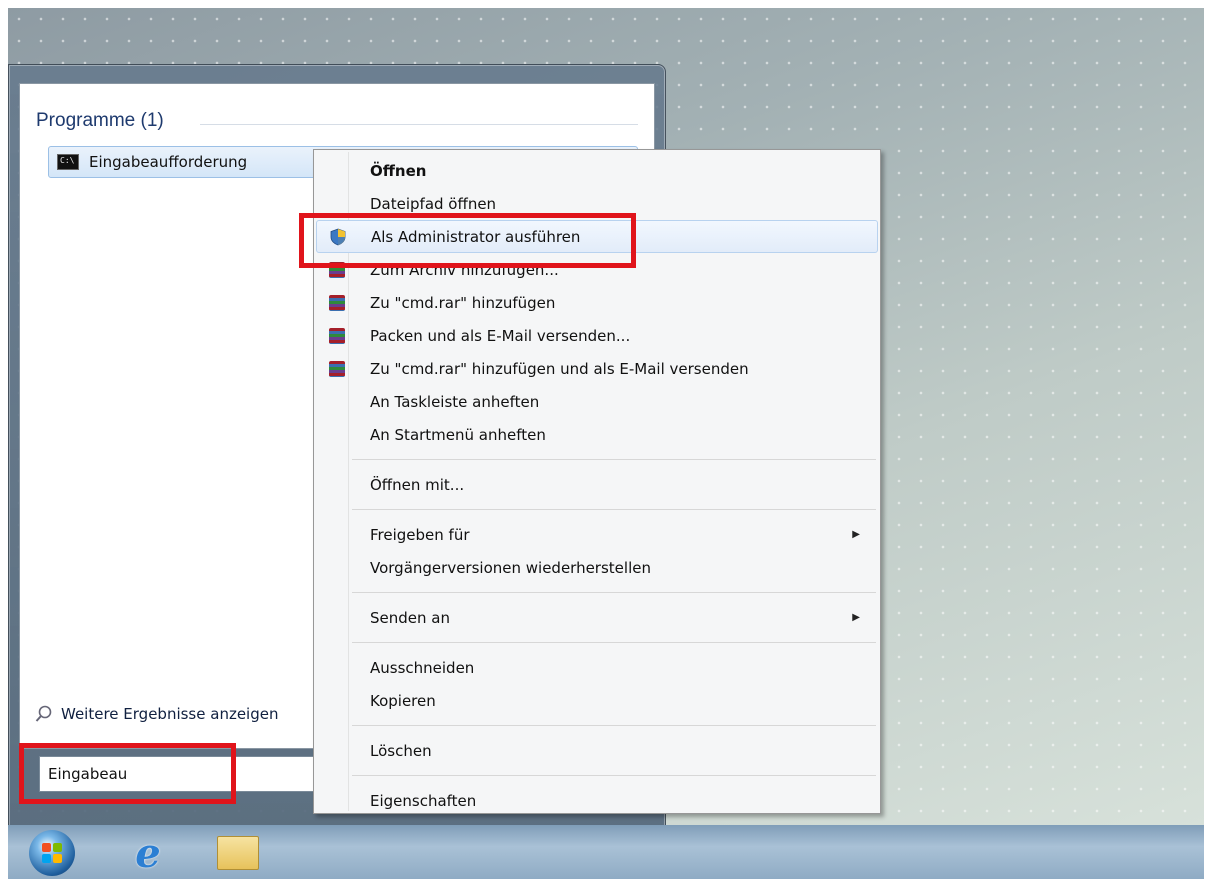  Describe the element at coordinates (100, 120) in the screenshot. I see `group-header-programs: Programme (1)` at that location.